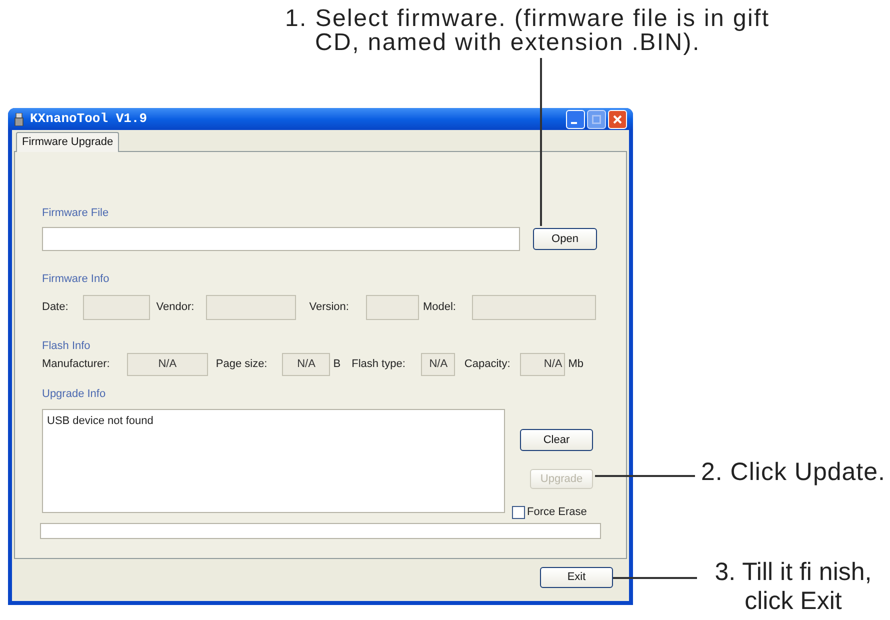 The image size is (890, 620). I want to click on clear-button: Clear, so click(556, 440).